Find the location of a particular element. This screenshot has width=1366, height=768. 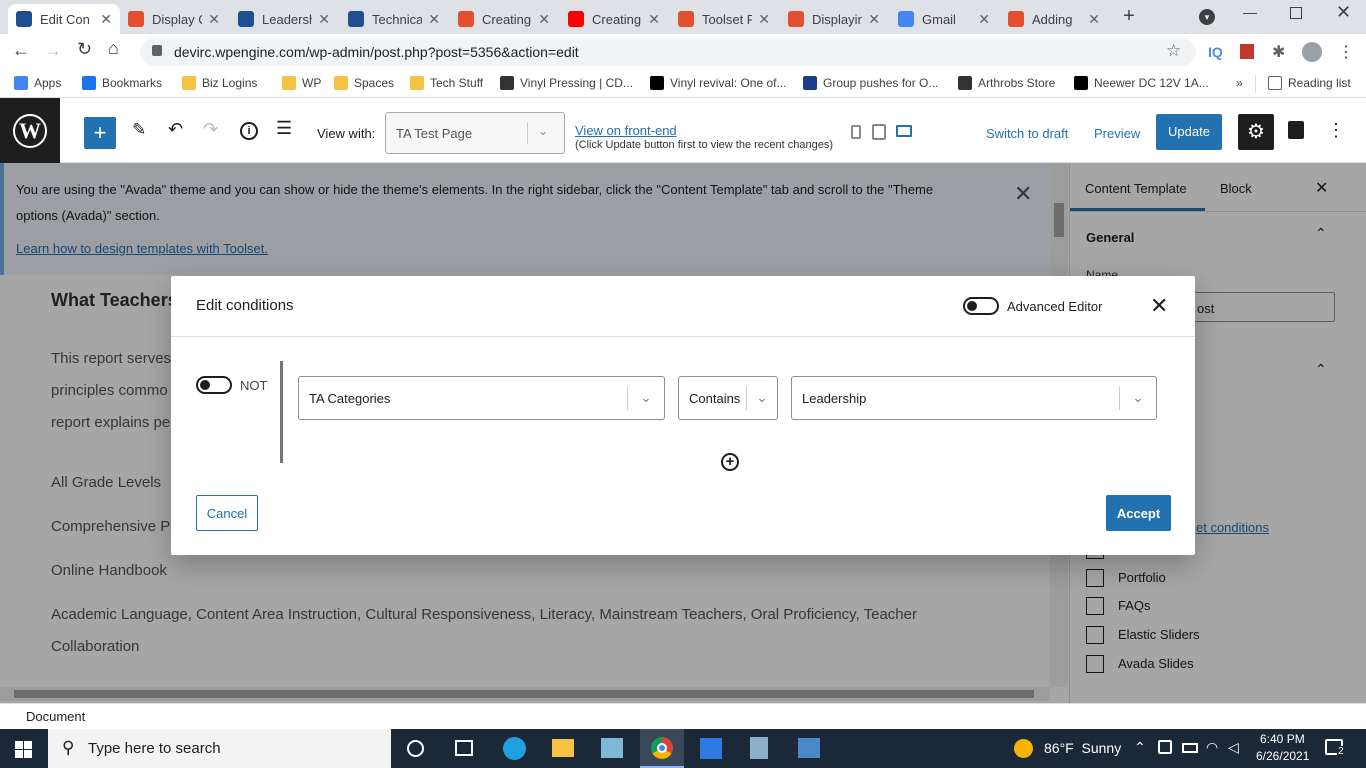

breadcrumb-document: Document is located at coordinates (55, 716).